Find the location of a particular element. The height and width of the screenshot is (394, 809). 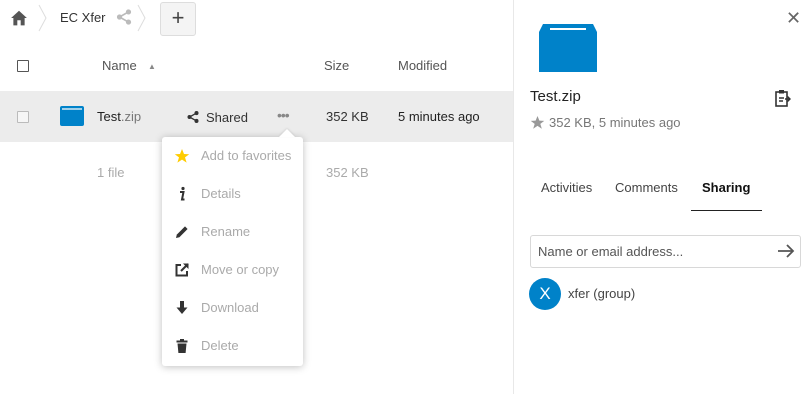

menu-item-rename: Rename is located at coordinates (232, 232).